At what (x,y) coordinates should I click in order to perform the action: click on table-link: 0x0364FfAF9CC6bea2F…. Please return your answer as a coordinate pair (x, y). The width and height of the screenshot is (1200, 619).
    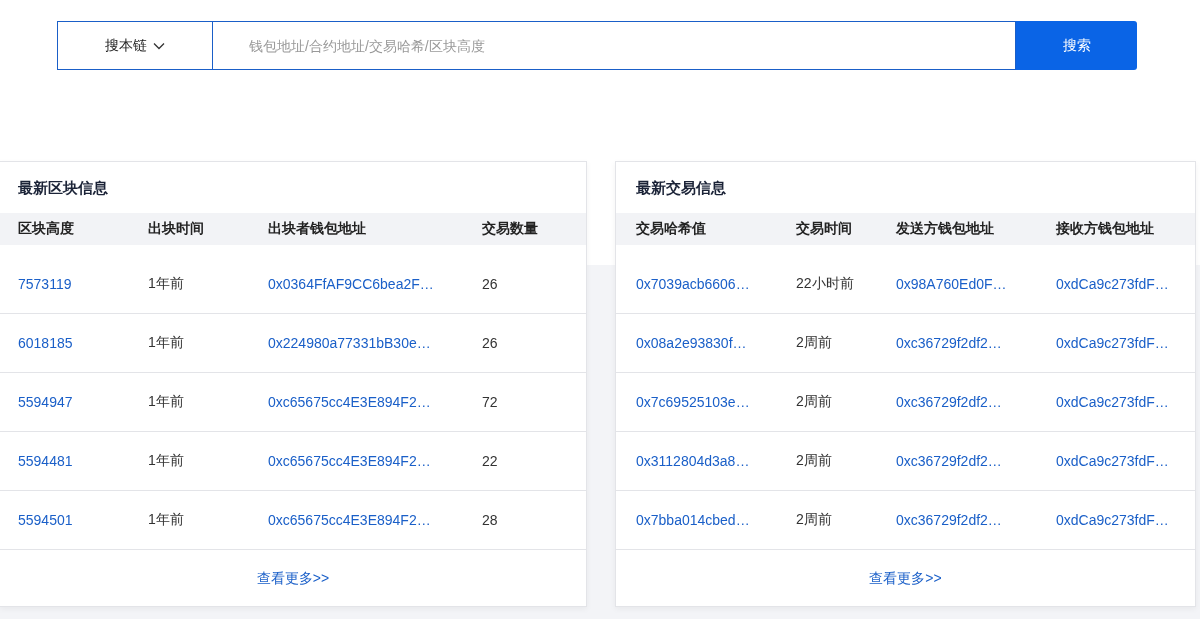
    Looking at the image, I should click on (351, 284).